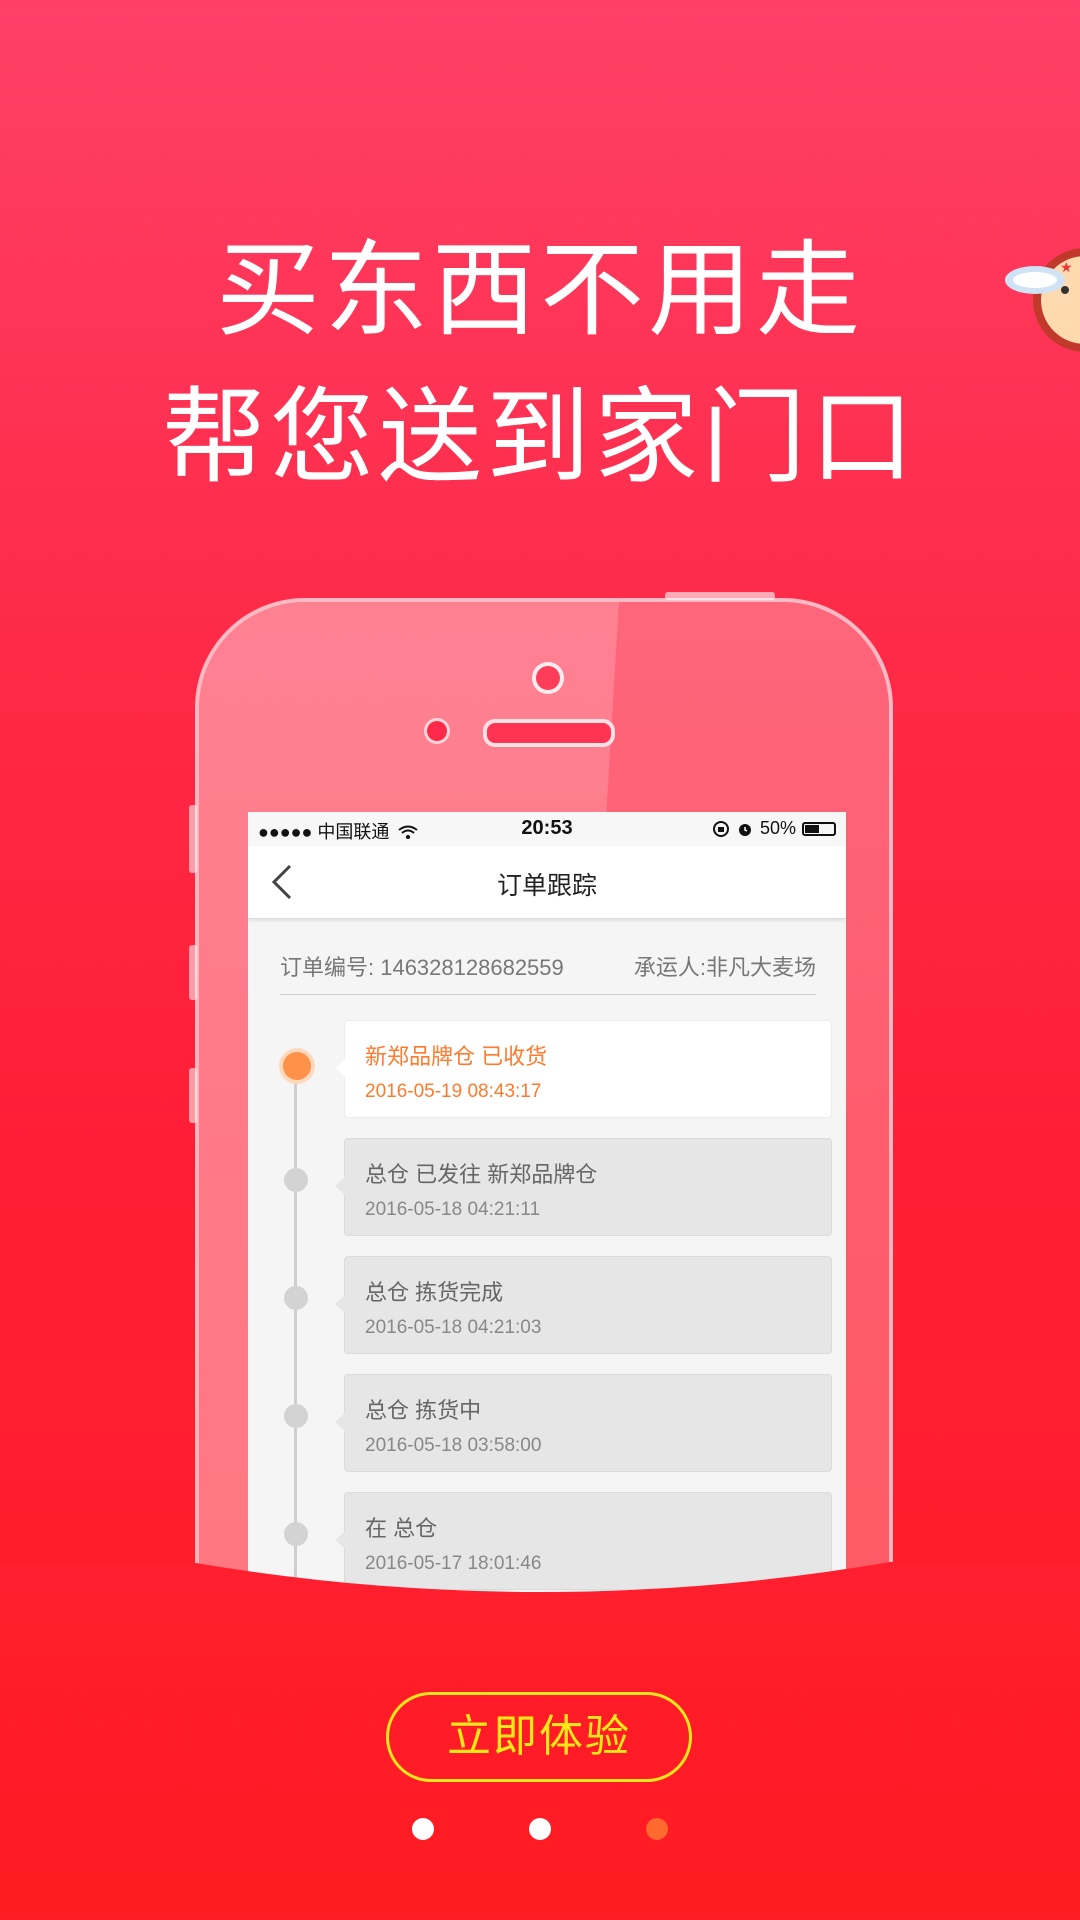  I want to click on headline-line-2: 帮您送到家门口, so click(539, 437).